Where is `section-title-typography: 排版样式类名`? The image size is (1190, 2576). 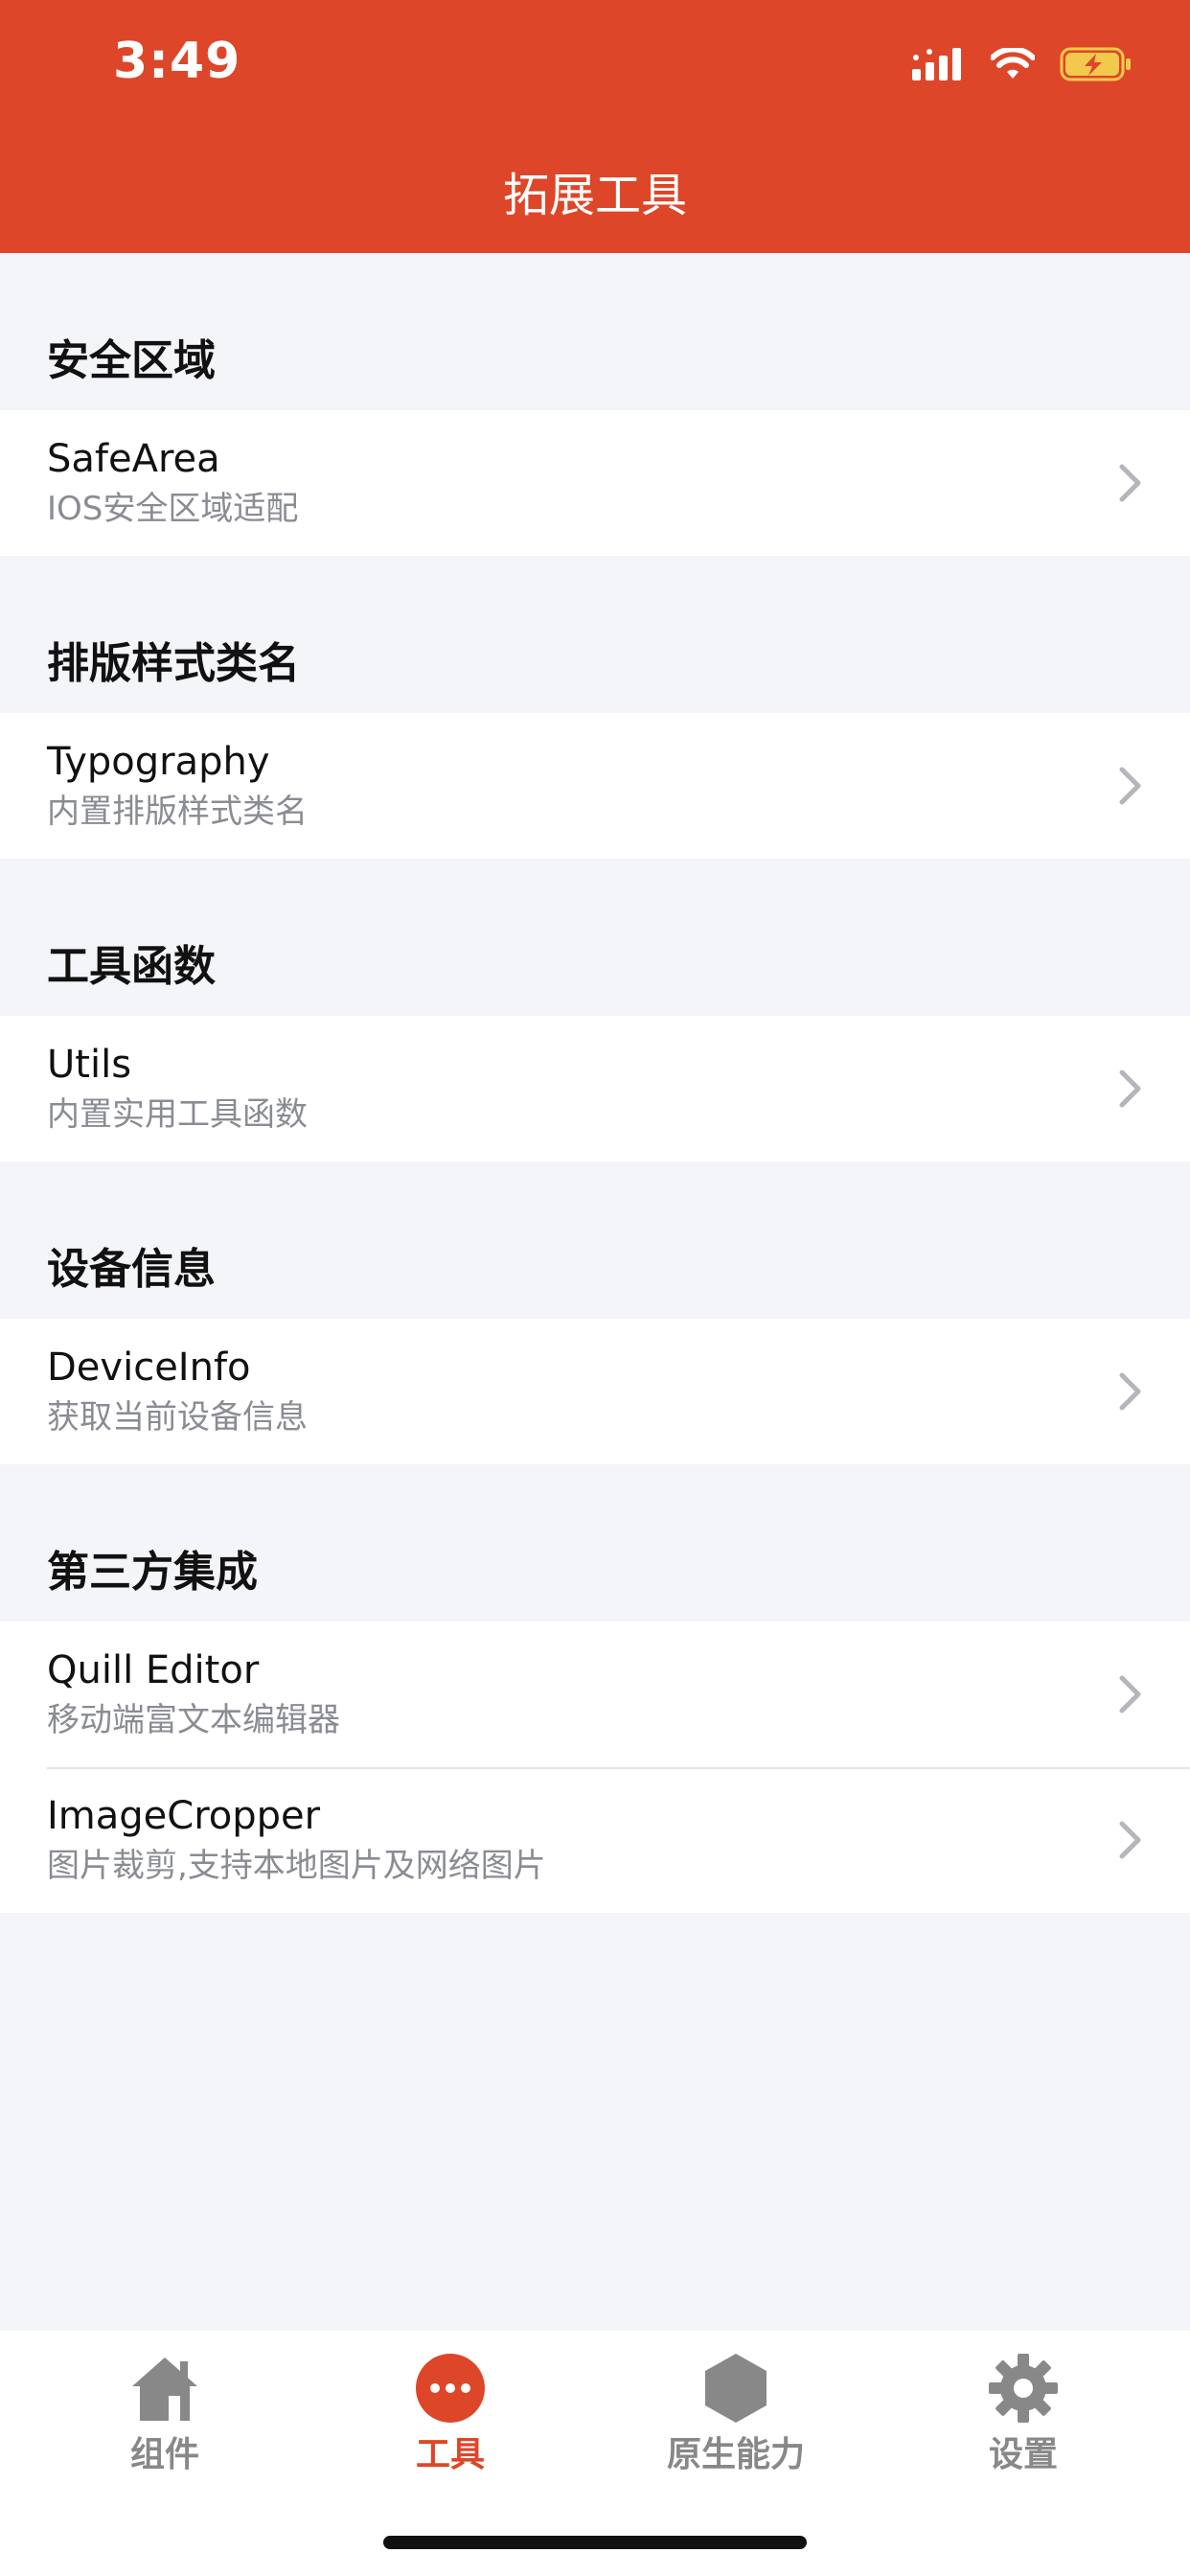
section-title-typography: 排版样式类名 is located at coordinates (174, 663).